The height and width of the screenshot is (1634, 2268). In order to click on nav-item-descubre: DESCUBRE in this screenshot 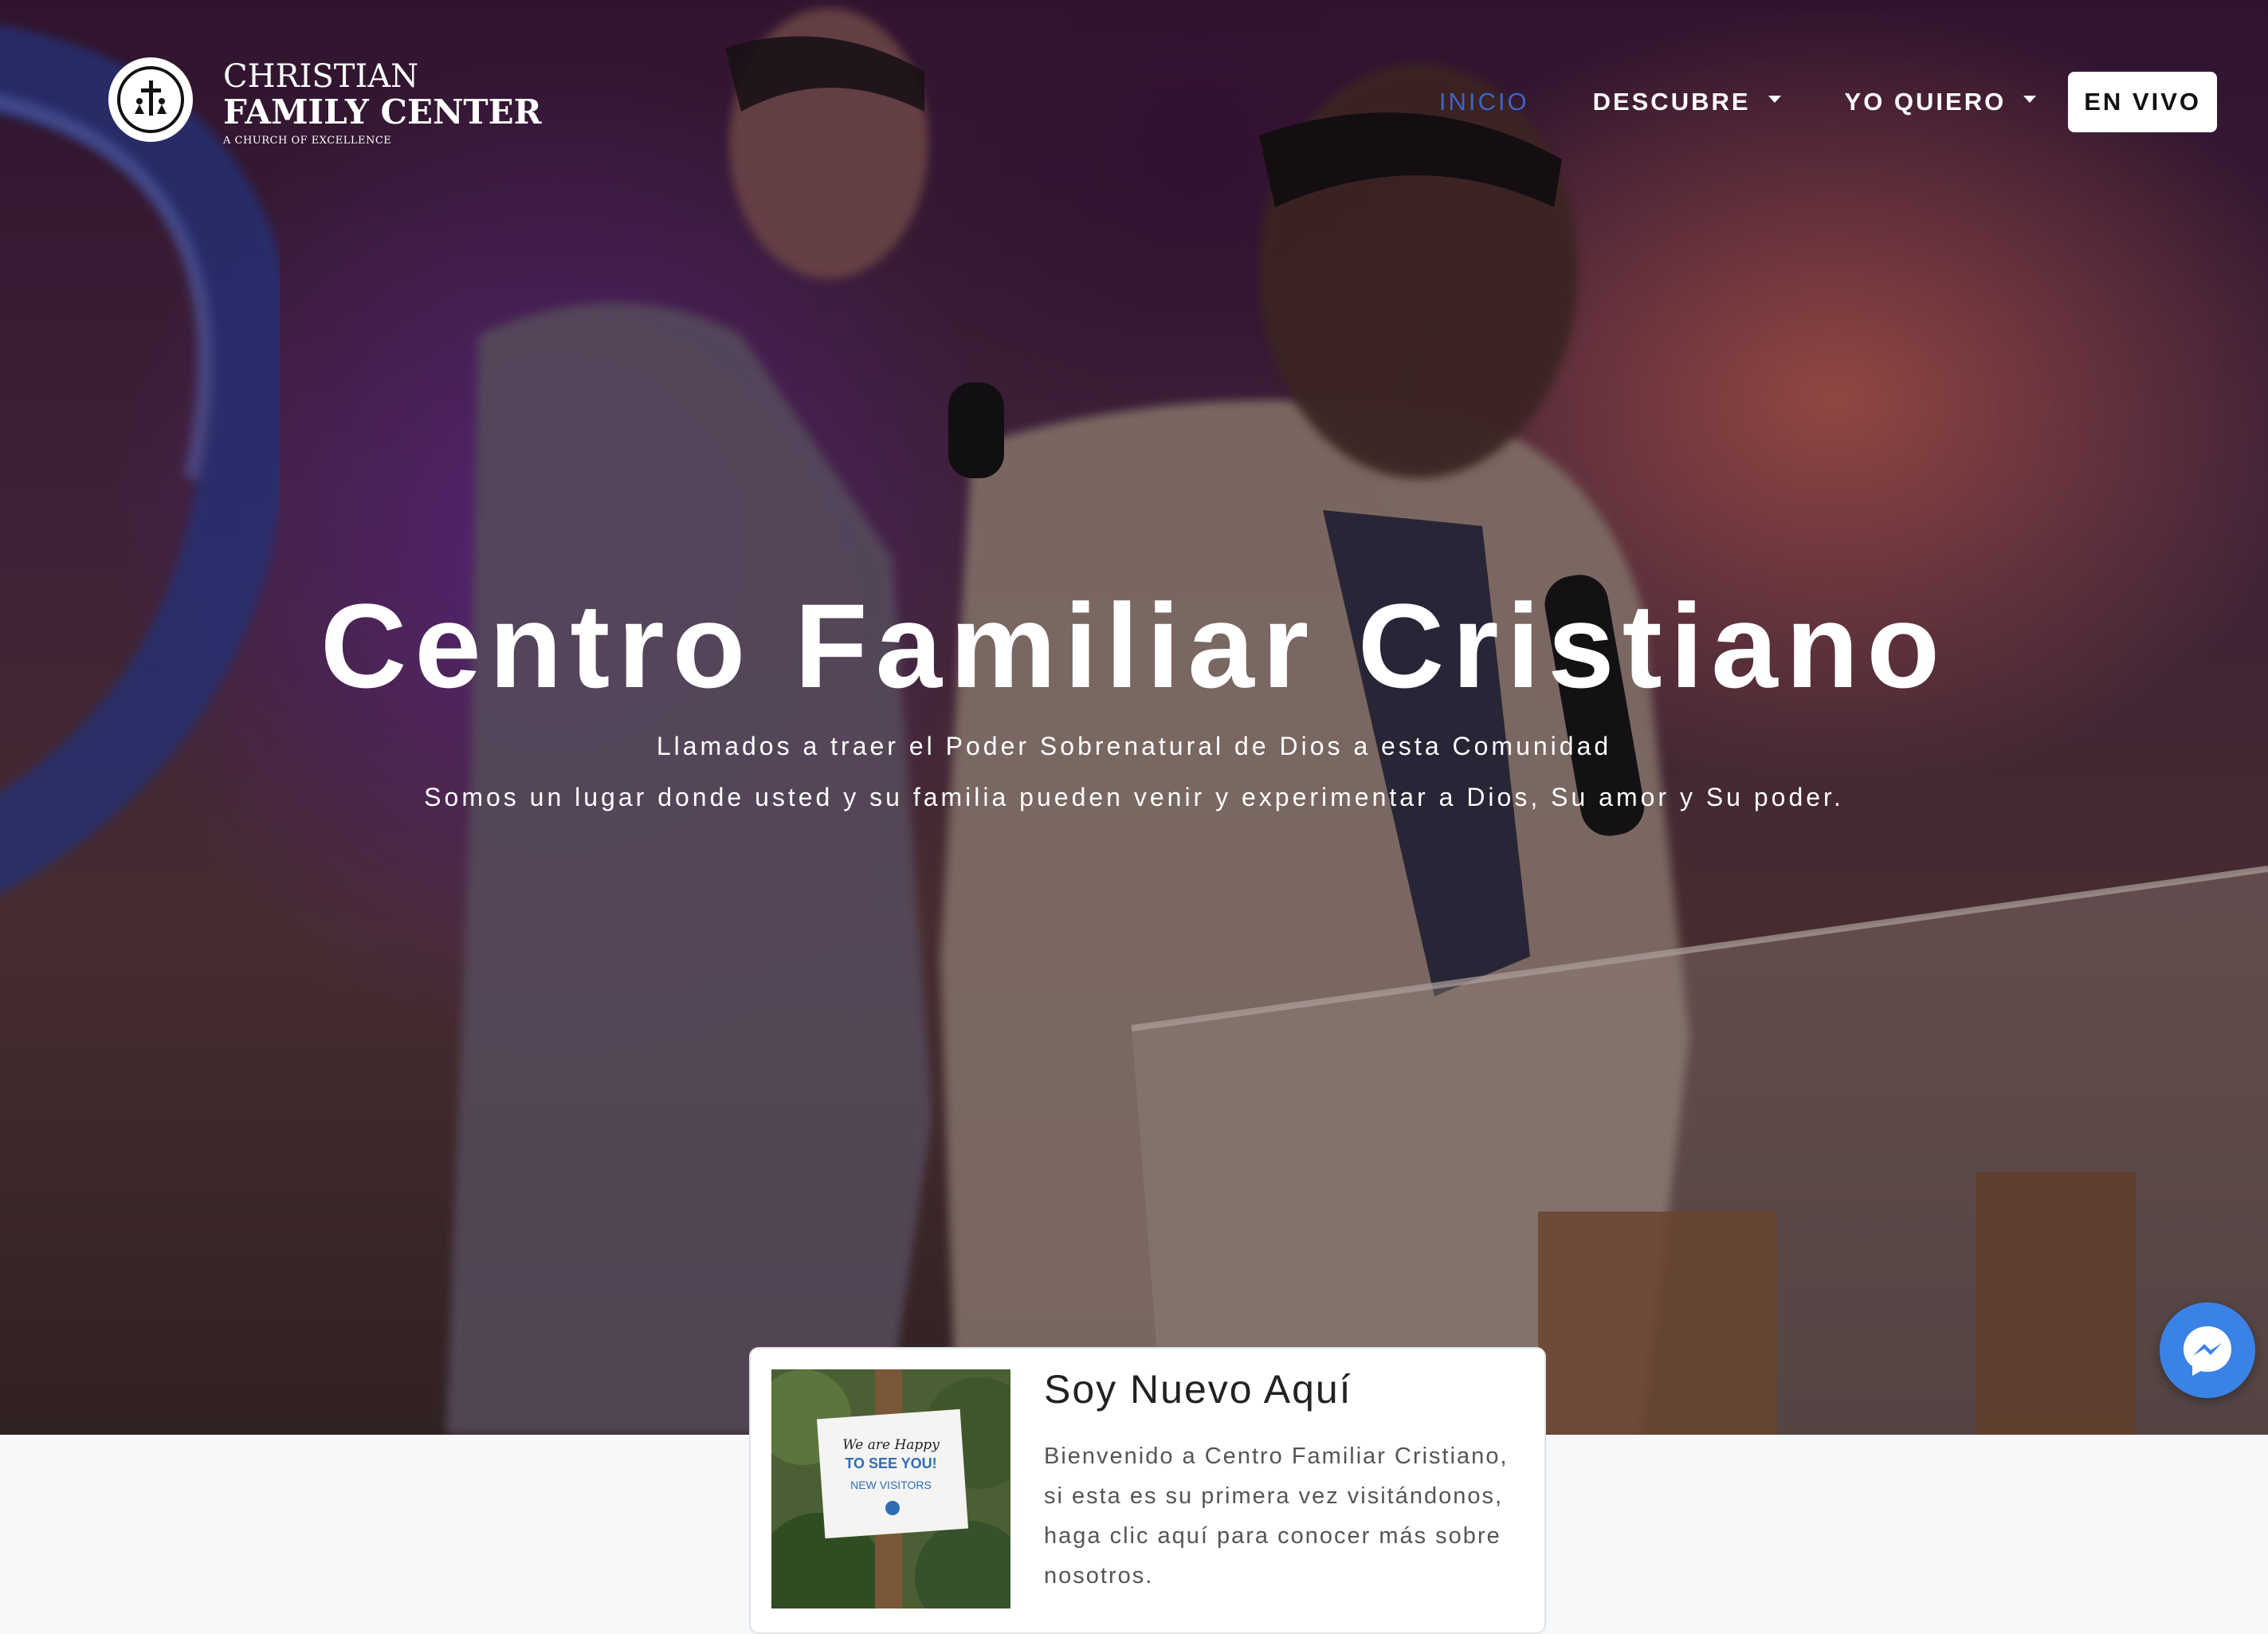, I will do `click(1687, 102)`.